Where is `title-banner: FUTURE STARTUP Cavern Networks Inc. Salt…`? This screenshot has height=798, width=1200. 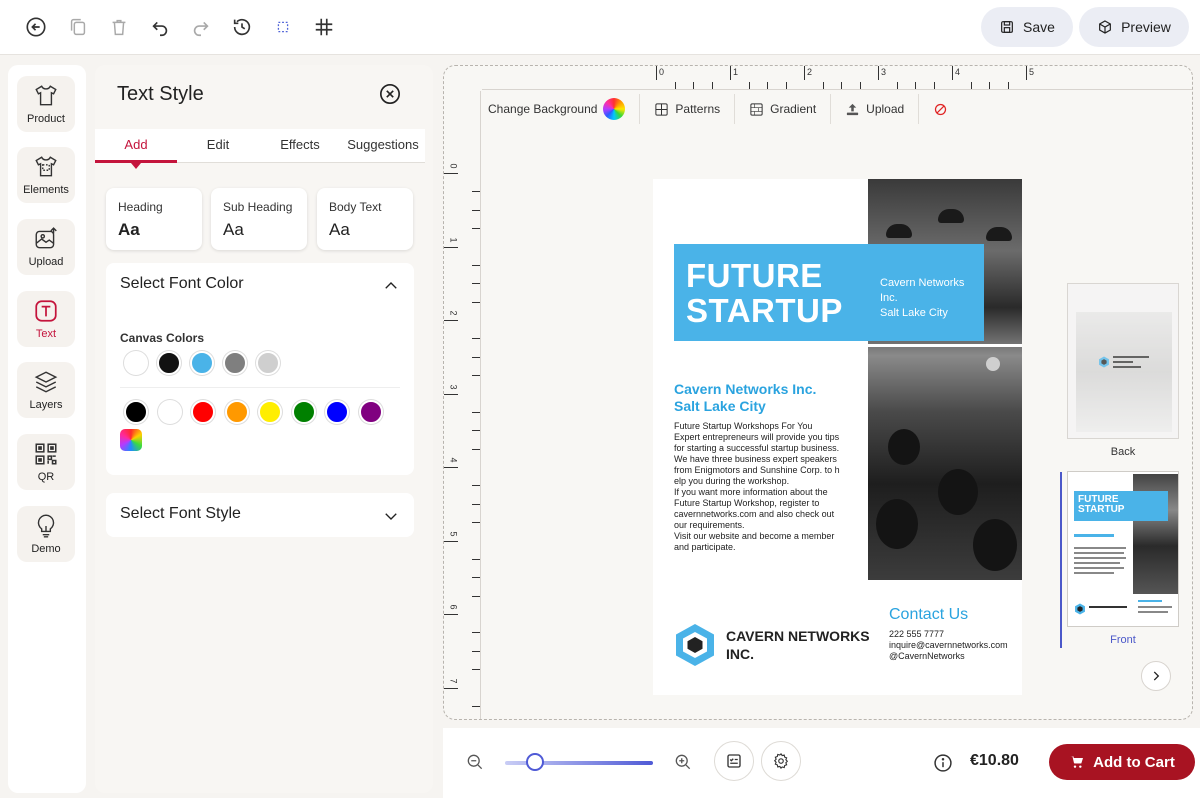
title-banner: FUTURE STARTUP Cavern Networks Inc. Salt… is located at coordinates (829, 292).